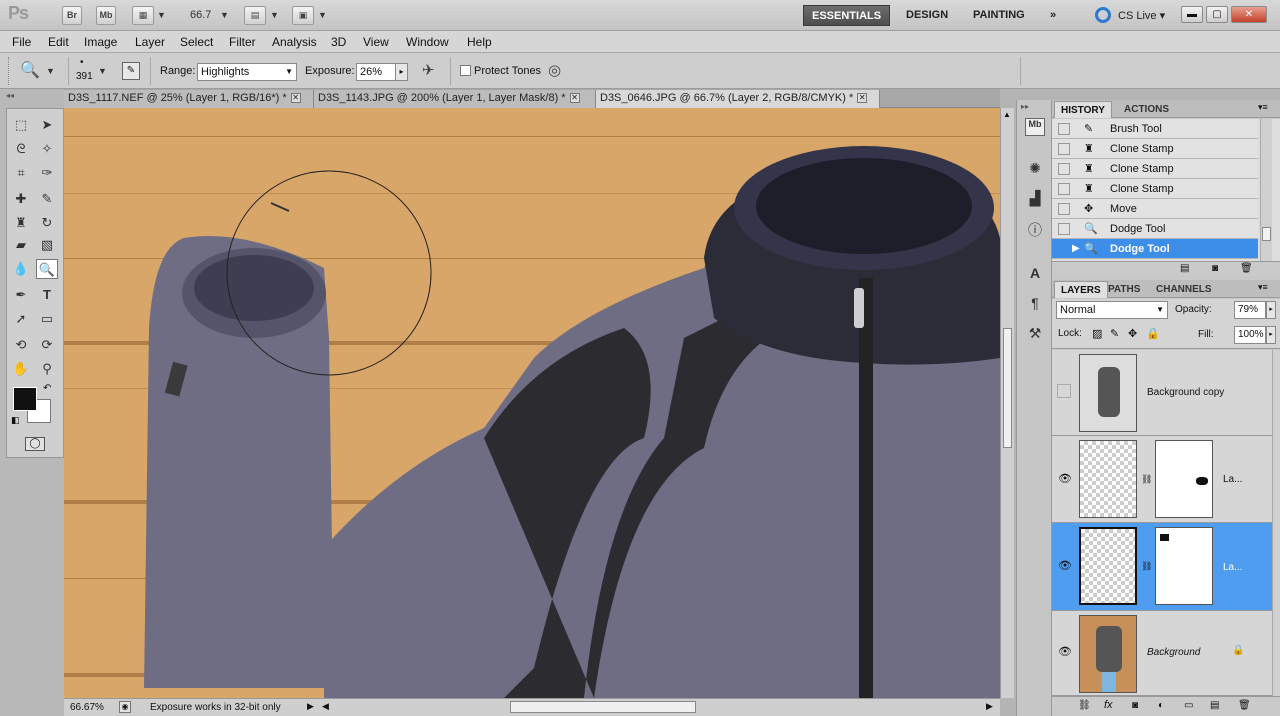  I want to click on move-tool-icon: ➤, so click(47, 125).